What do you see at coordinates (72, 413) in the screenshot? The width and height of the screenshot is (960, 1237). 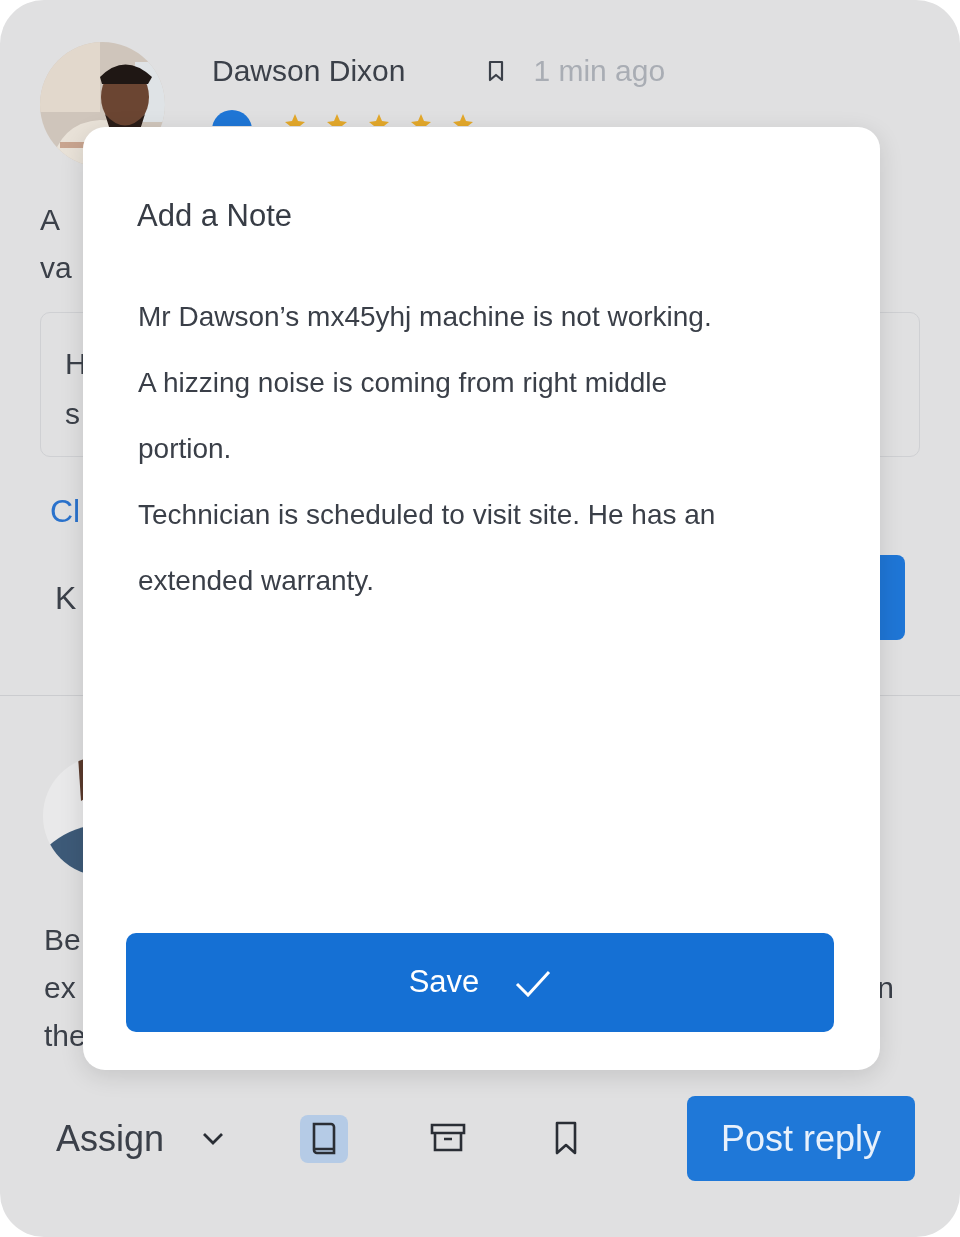 I see `quote-text: s` at bounding box center [72, 413].